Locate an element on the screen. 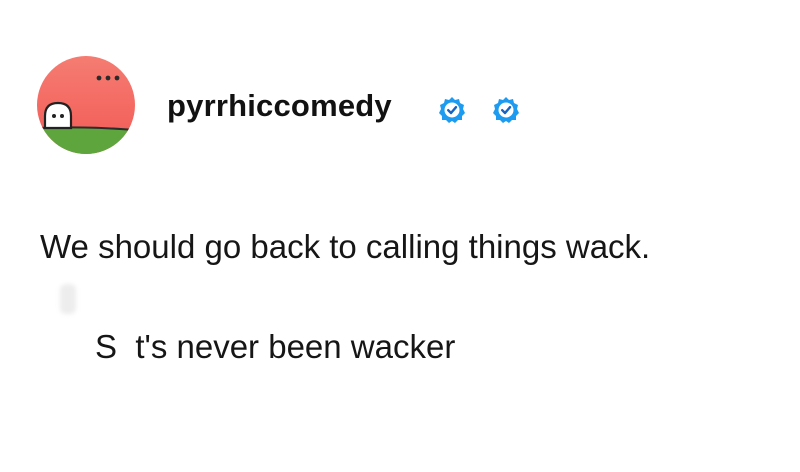 The height and width of the screenshot is (472, 800). censor-blur is located at coordinates (68, 299).